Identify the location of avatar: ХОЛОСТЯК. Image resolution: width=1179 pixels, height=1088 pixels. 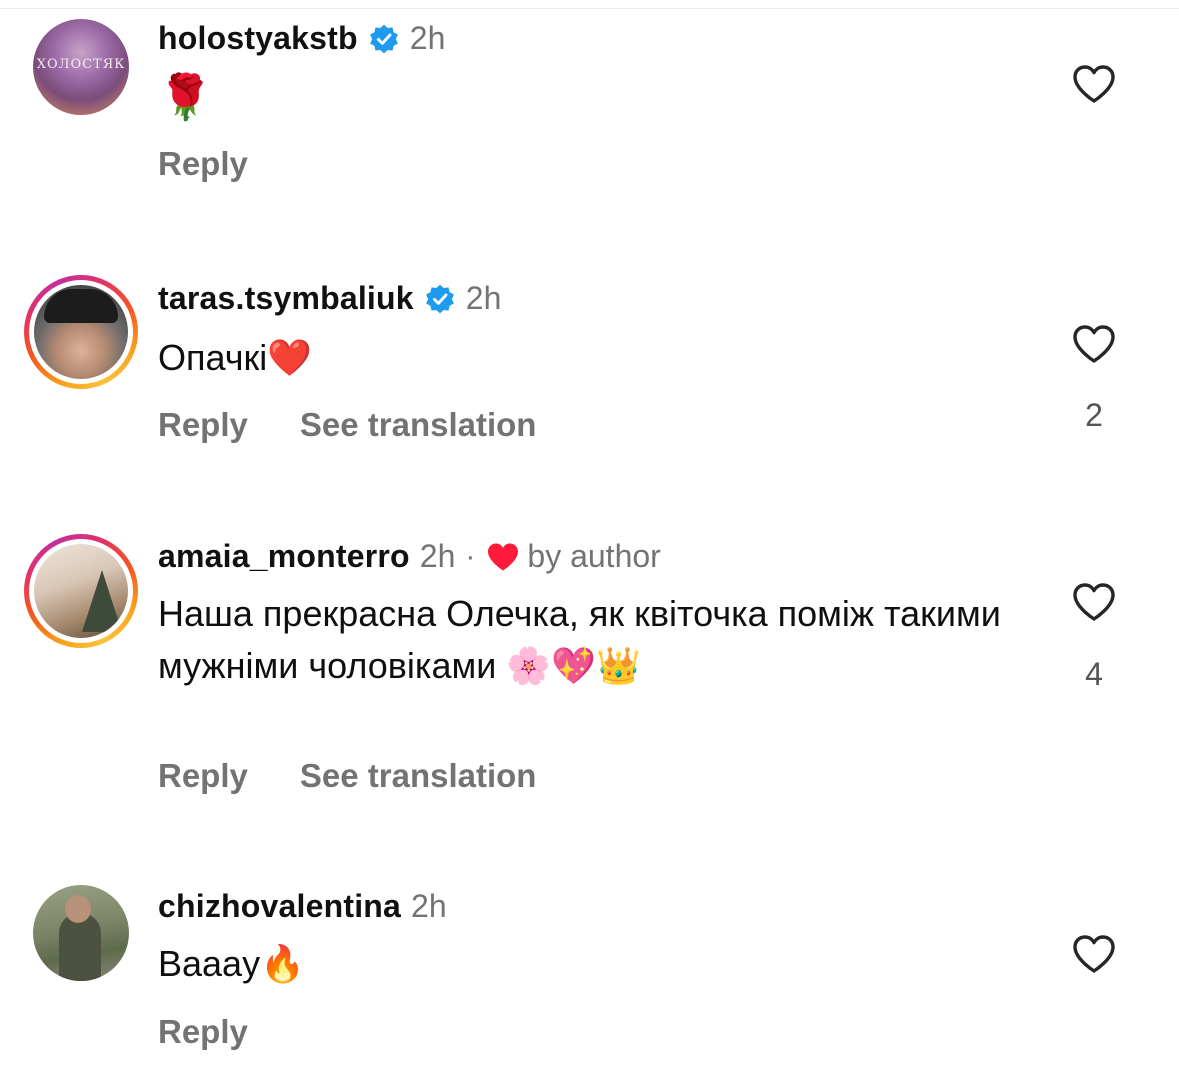
(81, 67).